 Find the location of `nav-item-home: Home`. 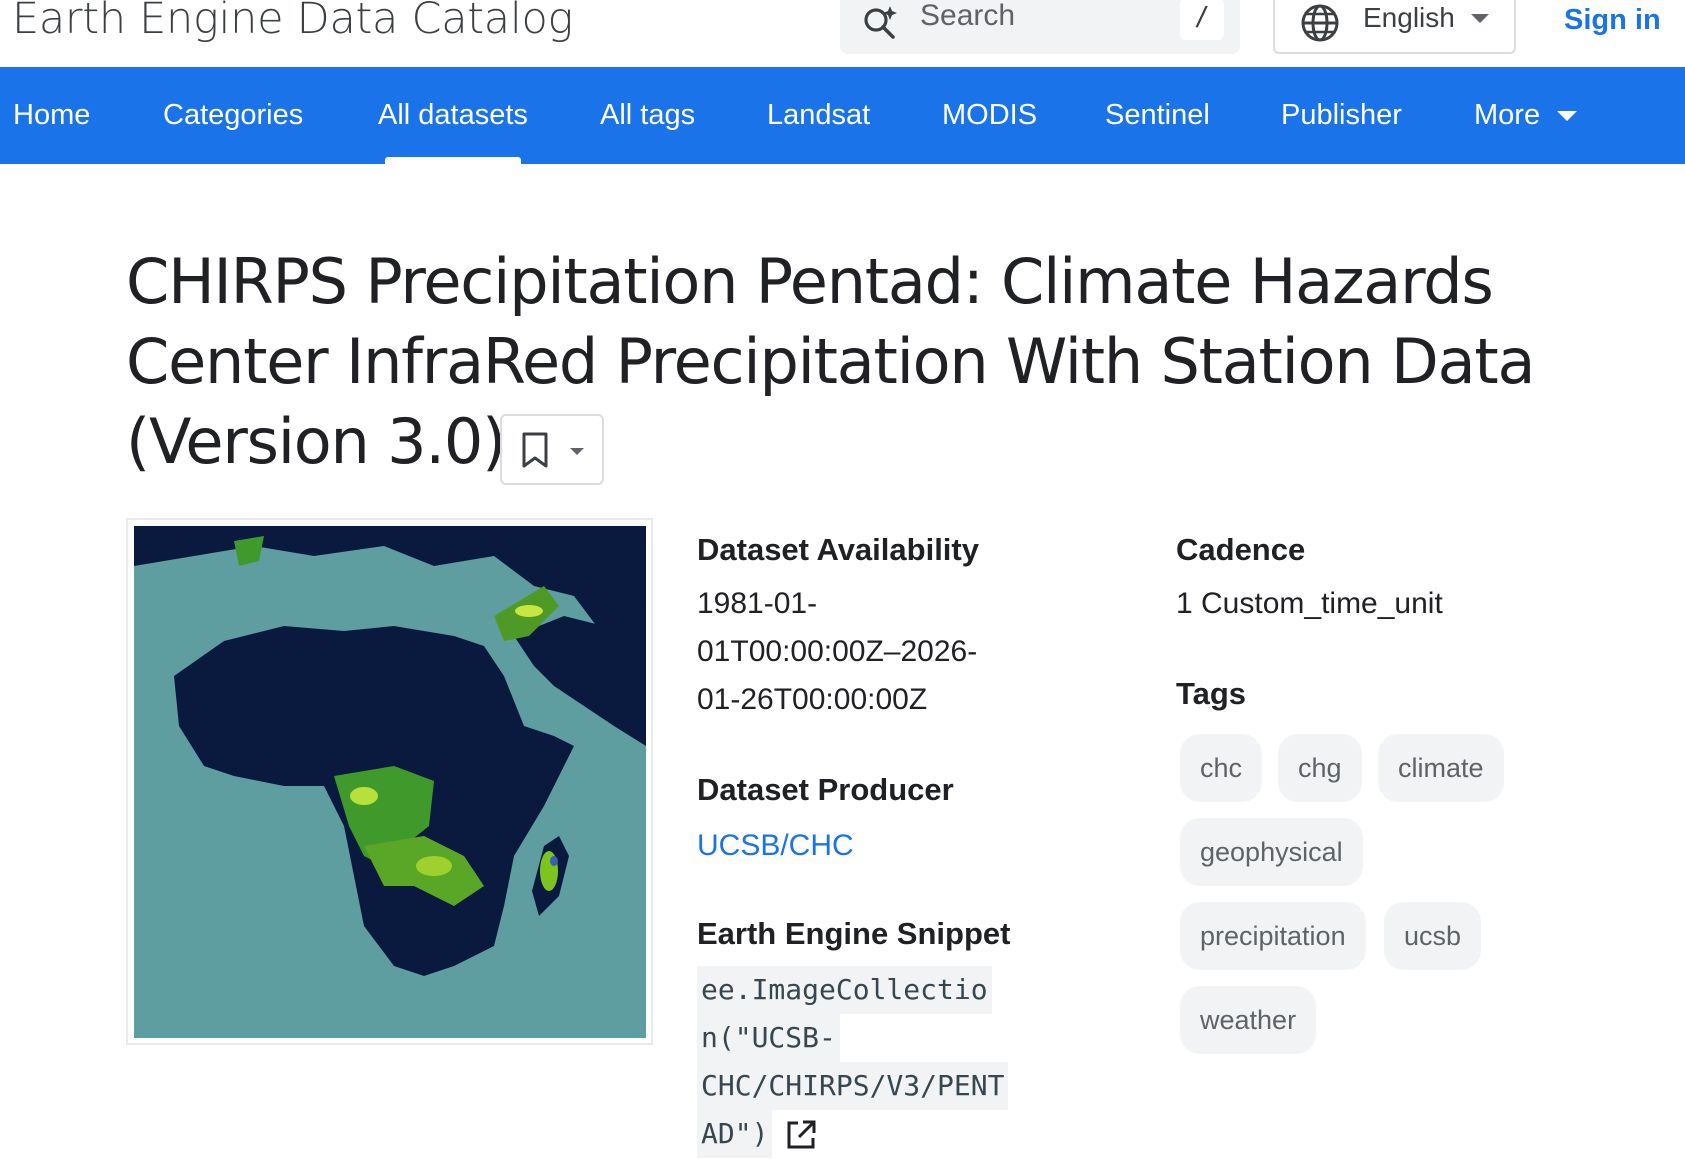

nav-item-home: Home is located at coordinates (51, 115).